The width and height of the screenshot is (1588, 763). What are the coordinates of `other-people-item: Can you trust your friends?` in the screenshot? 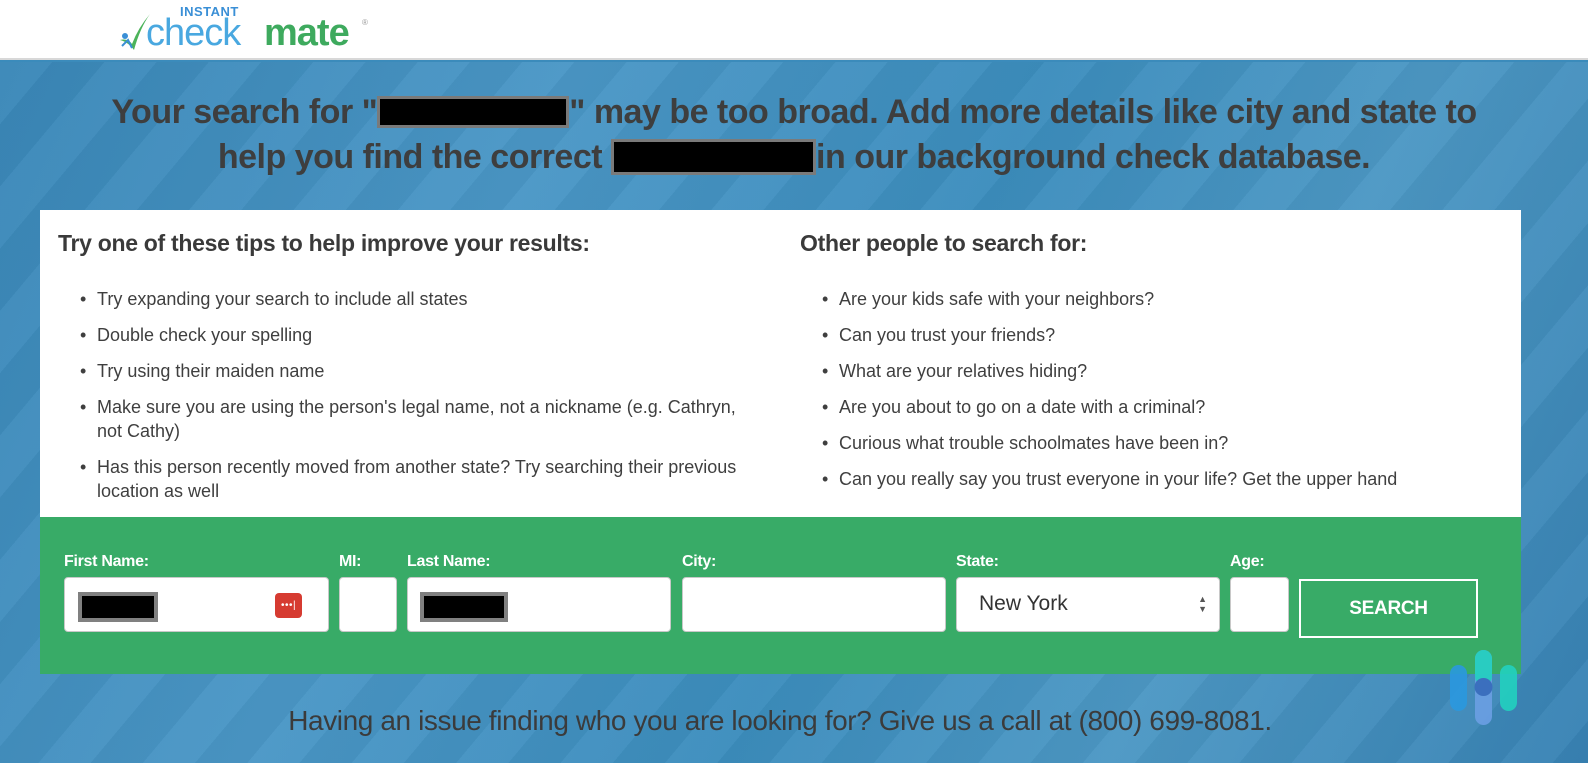 It's located at (1161, 335).